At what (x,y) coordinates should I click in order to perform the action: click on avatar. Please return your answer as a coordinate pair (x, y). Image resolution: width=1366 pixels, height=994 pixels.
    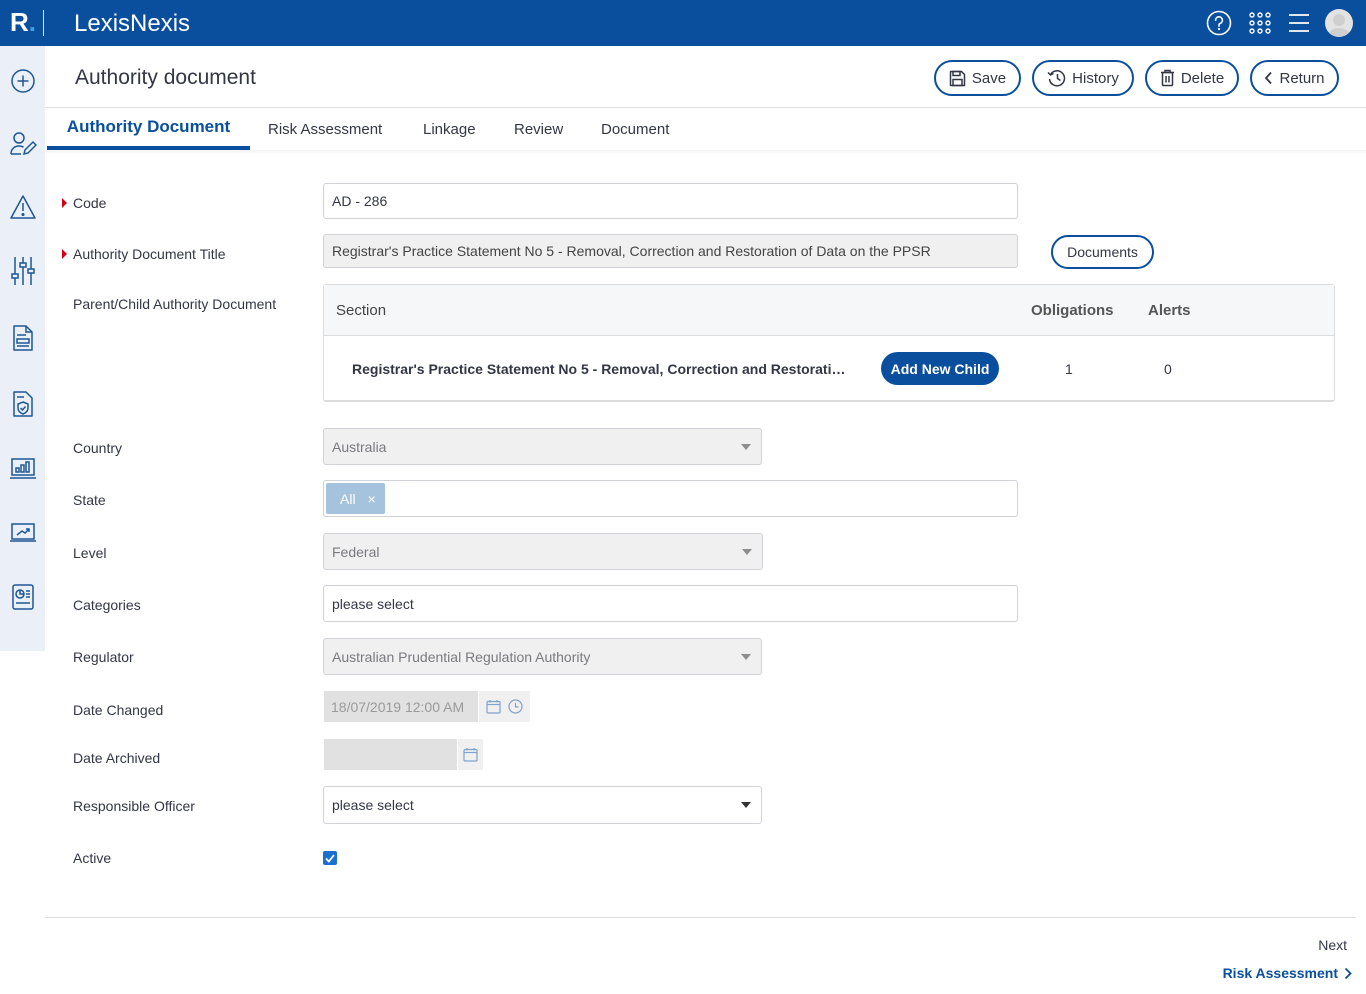
    Looking at the image, I should click on (1339, 23).